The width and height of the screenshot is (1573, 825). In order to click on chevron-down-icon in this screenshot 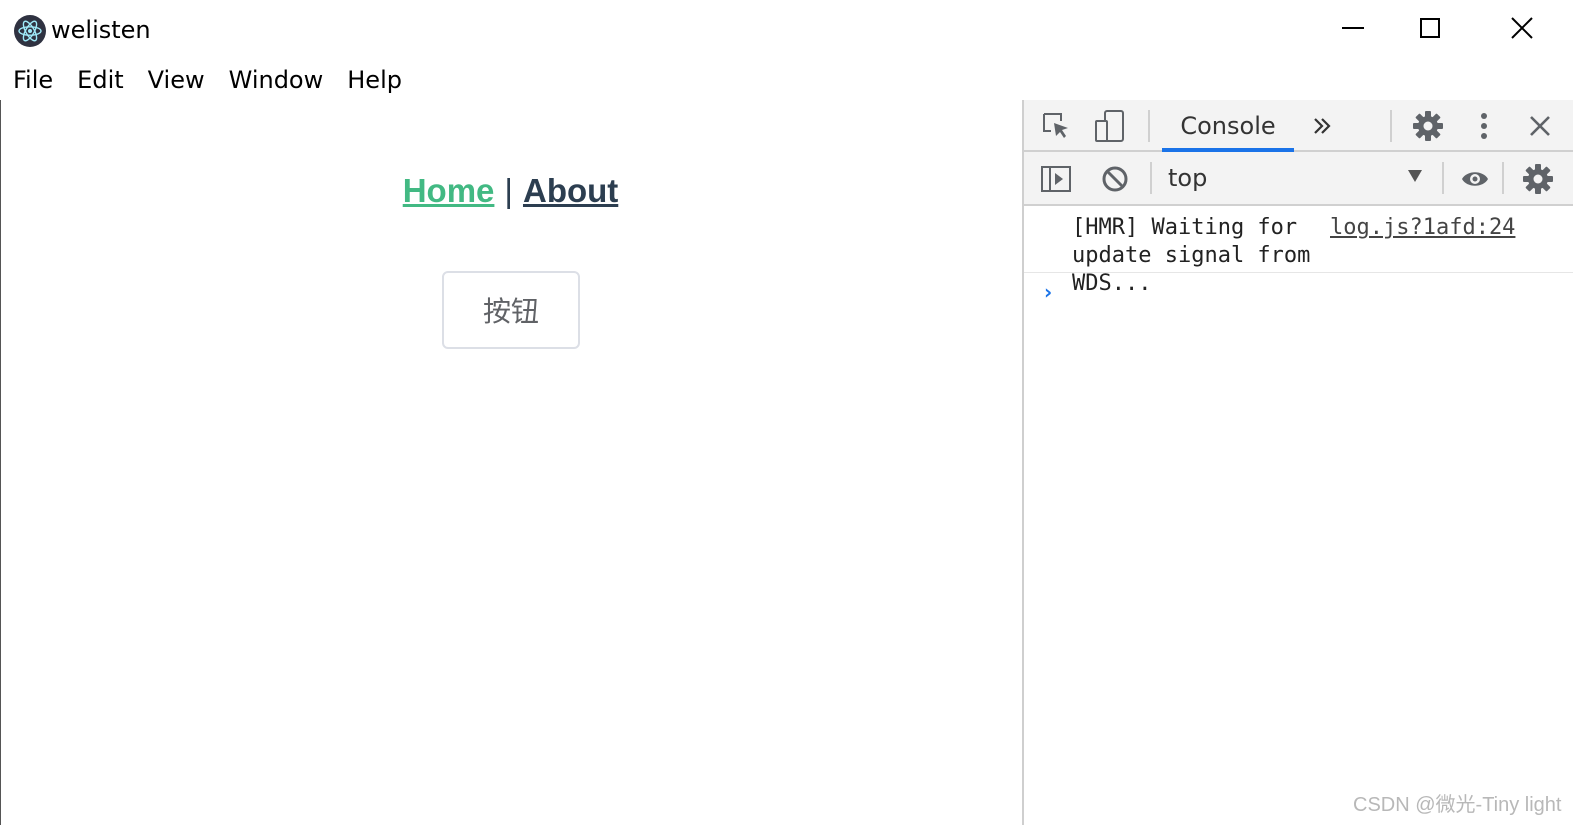, I will do `click(1415, 176)`.